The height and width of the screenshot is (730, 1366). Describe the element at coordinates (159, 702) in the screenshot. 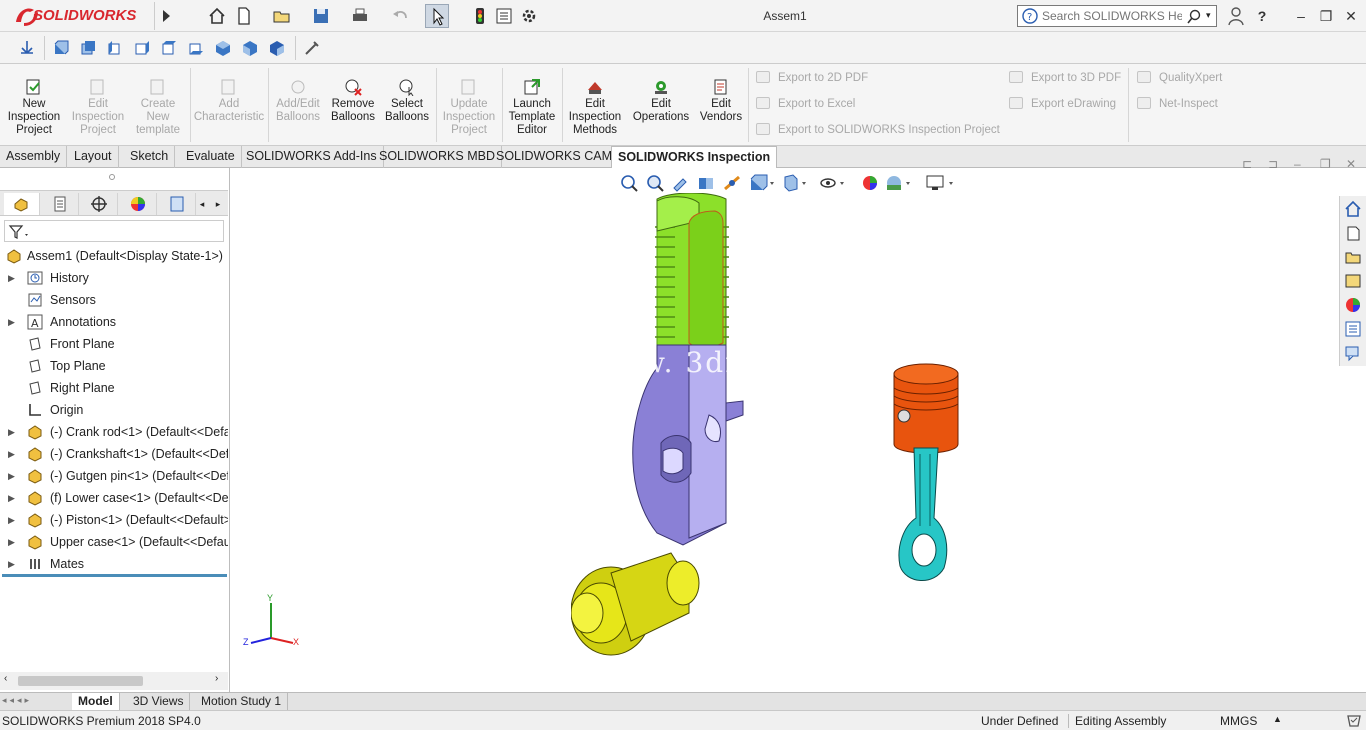

I see `tab-3d-views: 3D Views` at that location.